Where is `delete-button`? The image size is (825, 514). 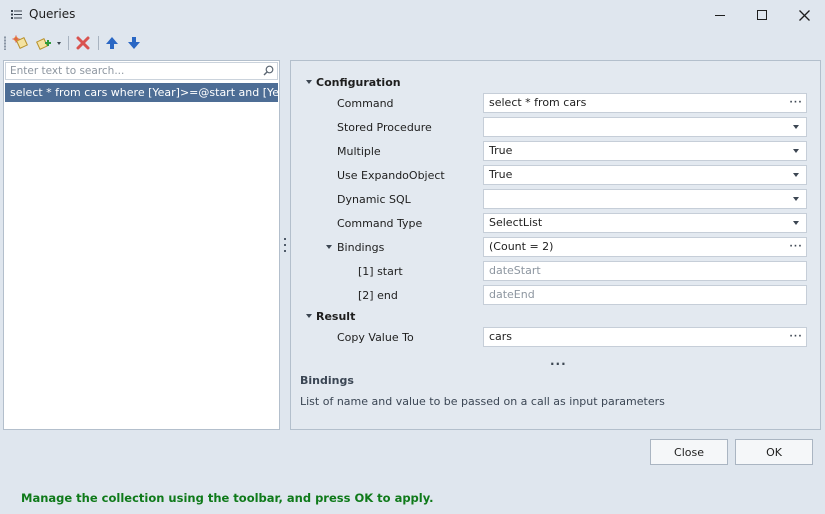 delete-button is located at coordinates (83, 43).